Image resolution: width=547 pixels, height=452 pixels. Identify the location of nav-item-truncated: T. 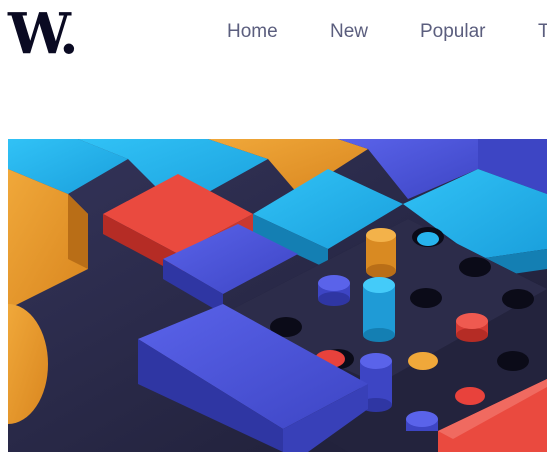
(542, 32).